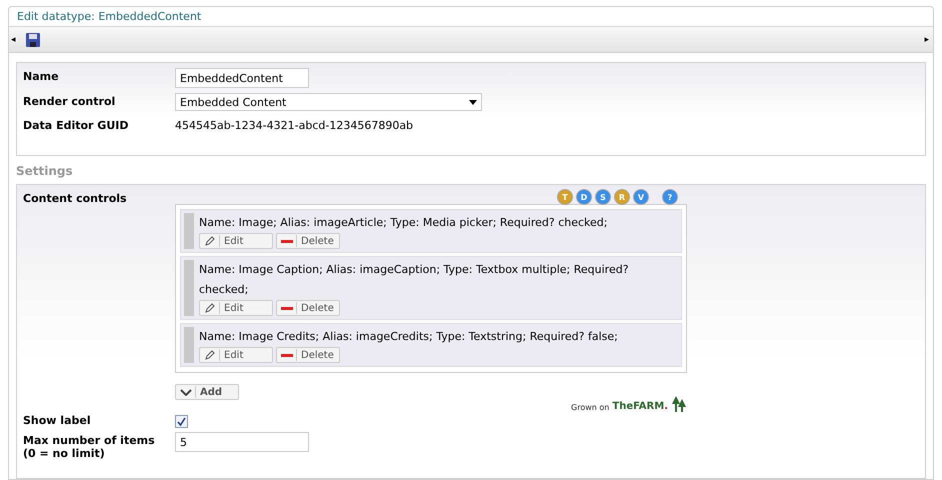  What do you see at coordinates (679, 404) in the screenshot?
I see `trees-icon` at bounding box center [679, 404].